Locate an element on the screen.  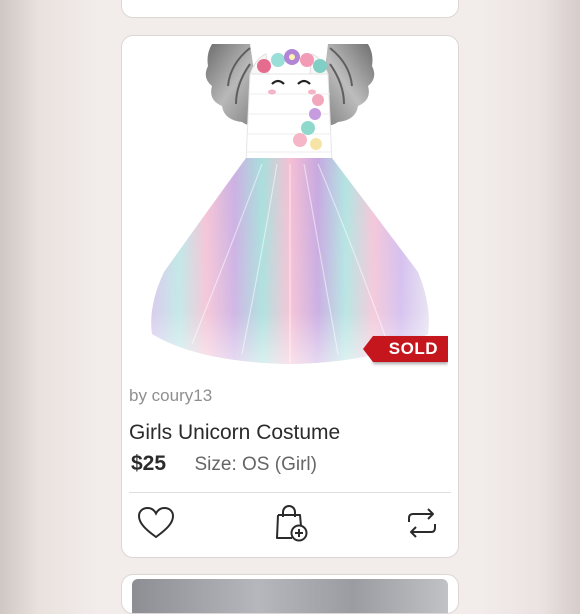
heart-icon is located at coordinates (156, 522).